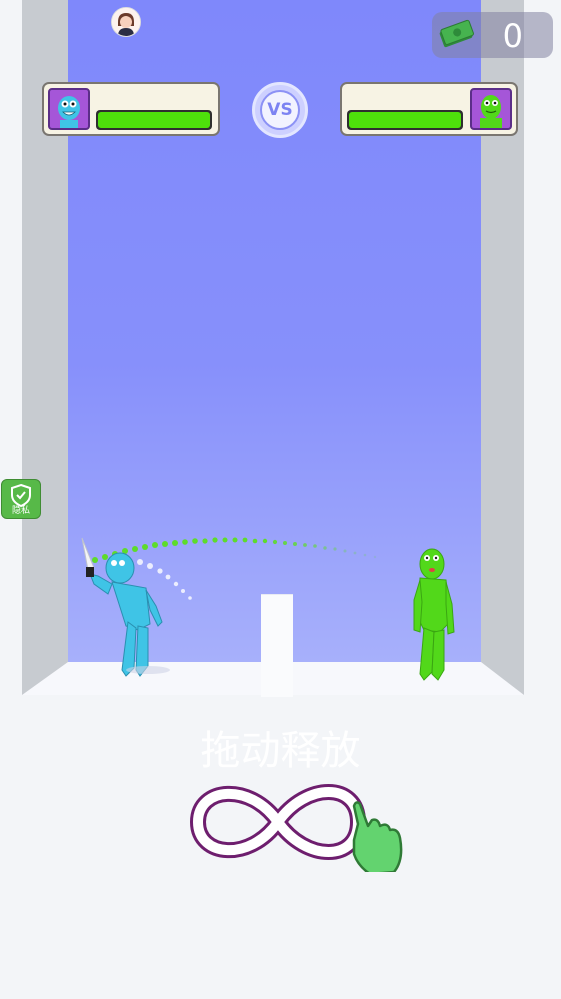  What do you see at coordinates (491, 111) in the screenshot?
I see `green-face-icon` at bounding box center [491, 111].